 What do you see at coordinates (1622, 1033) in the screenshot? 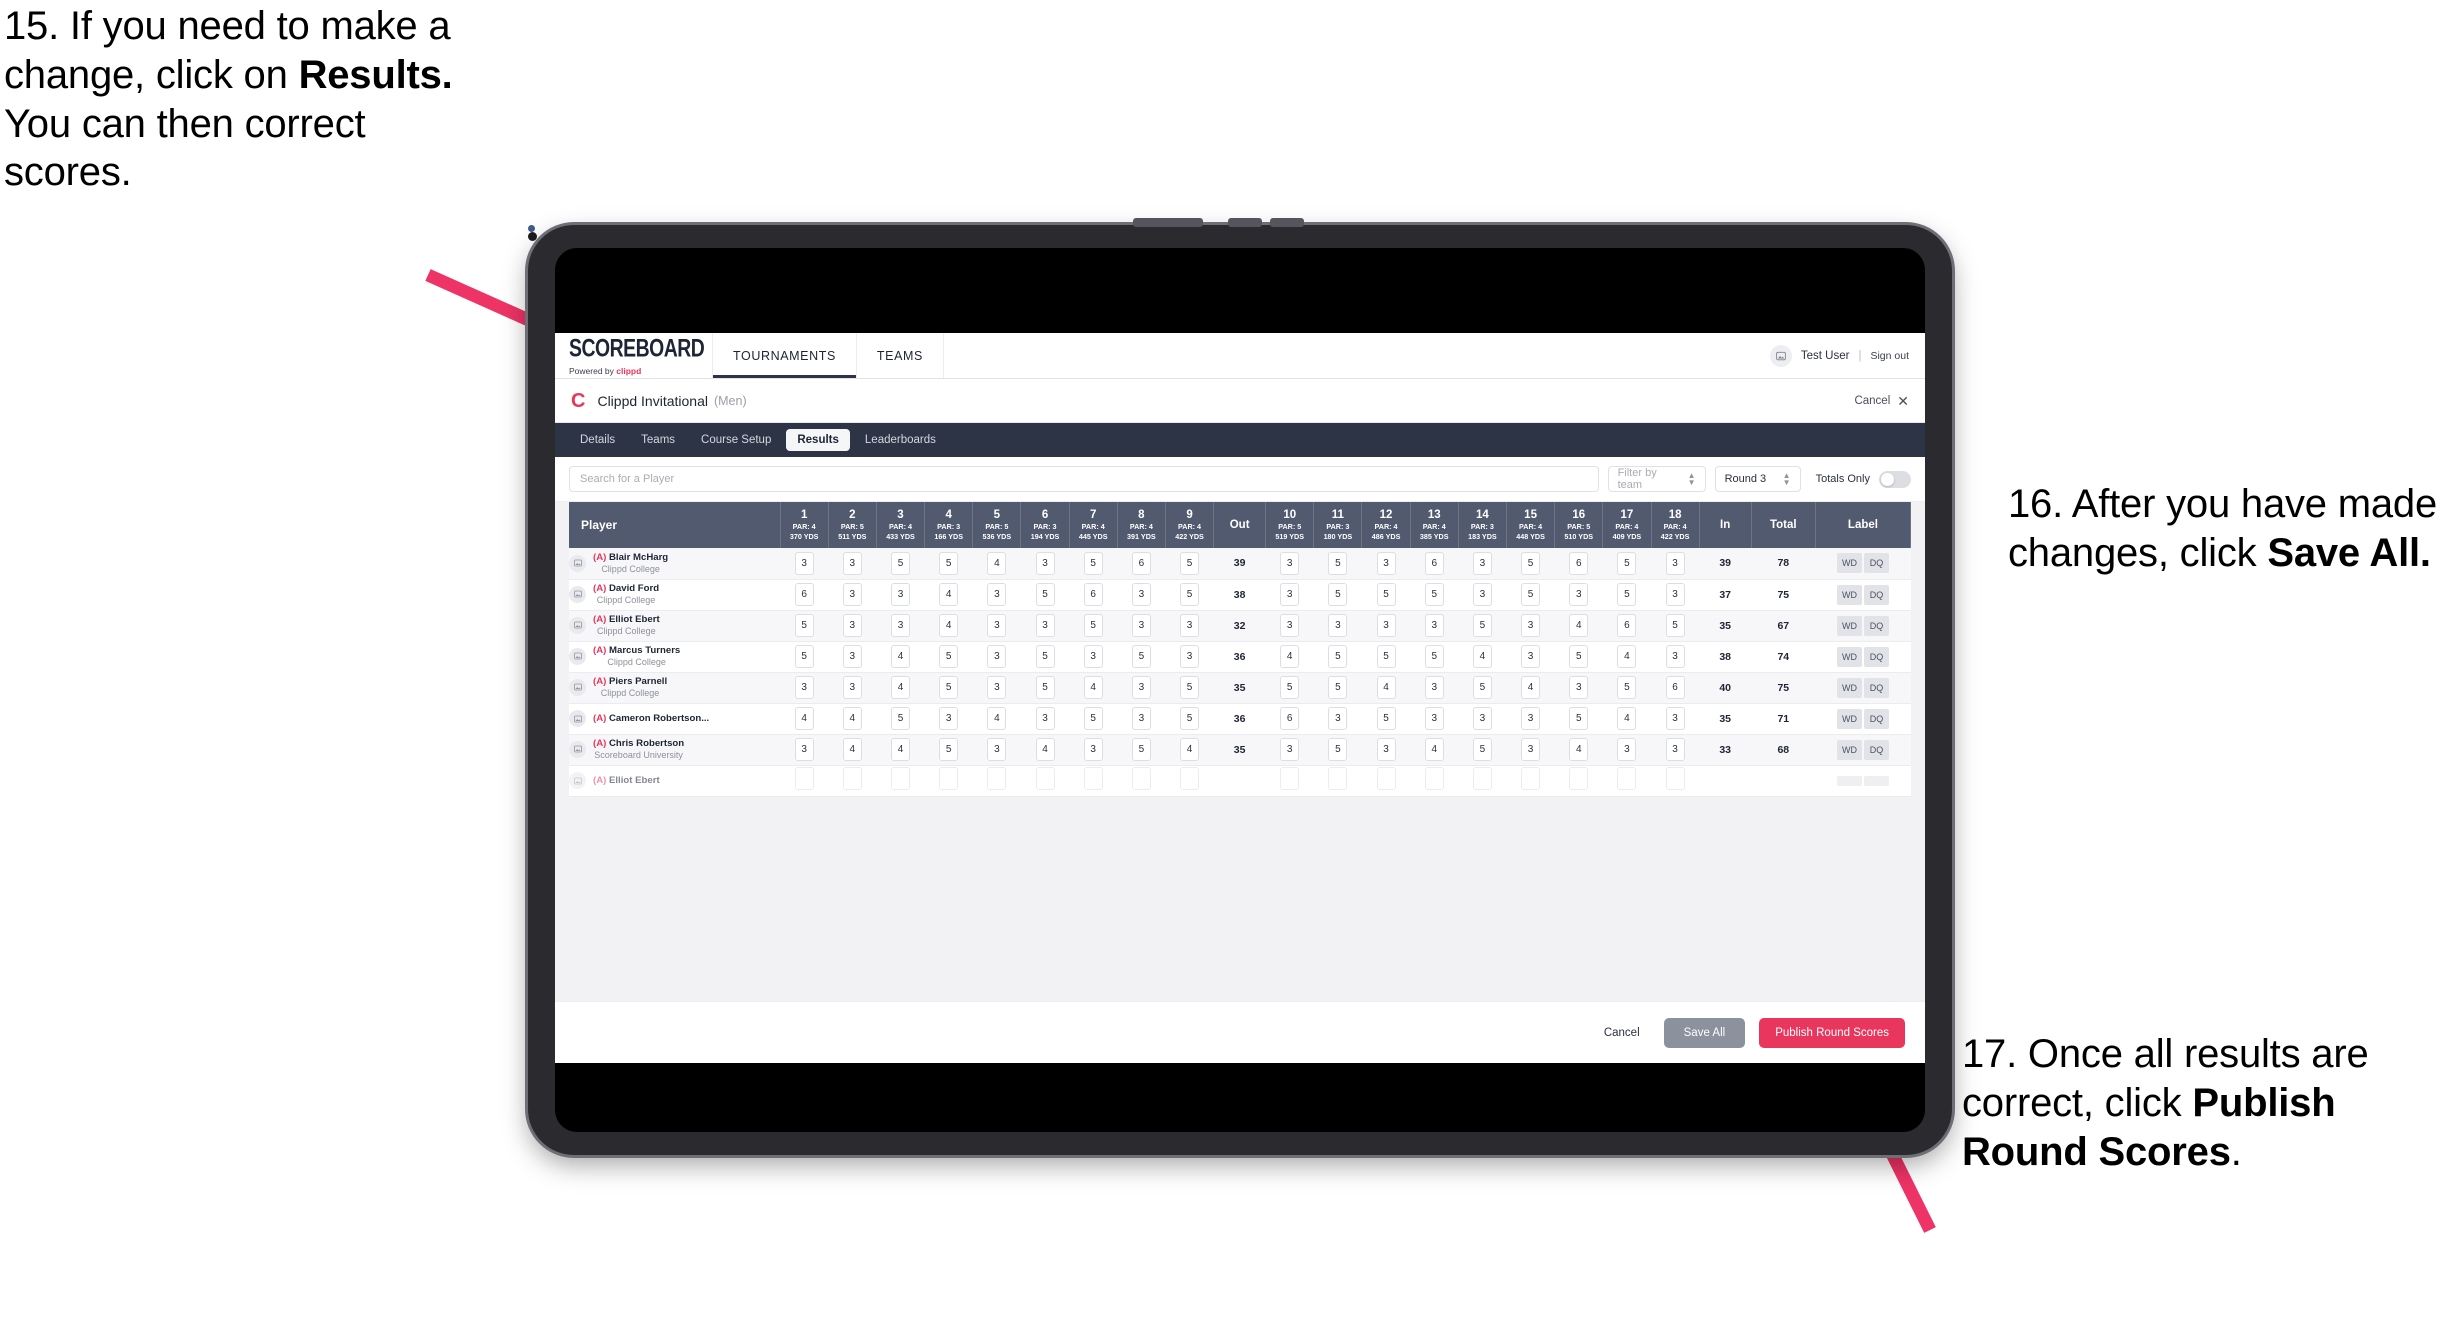
I see `cancel-button: Cancel` at bounding box center [1622, 1033].